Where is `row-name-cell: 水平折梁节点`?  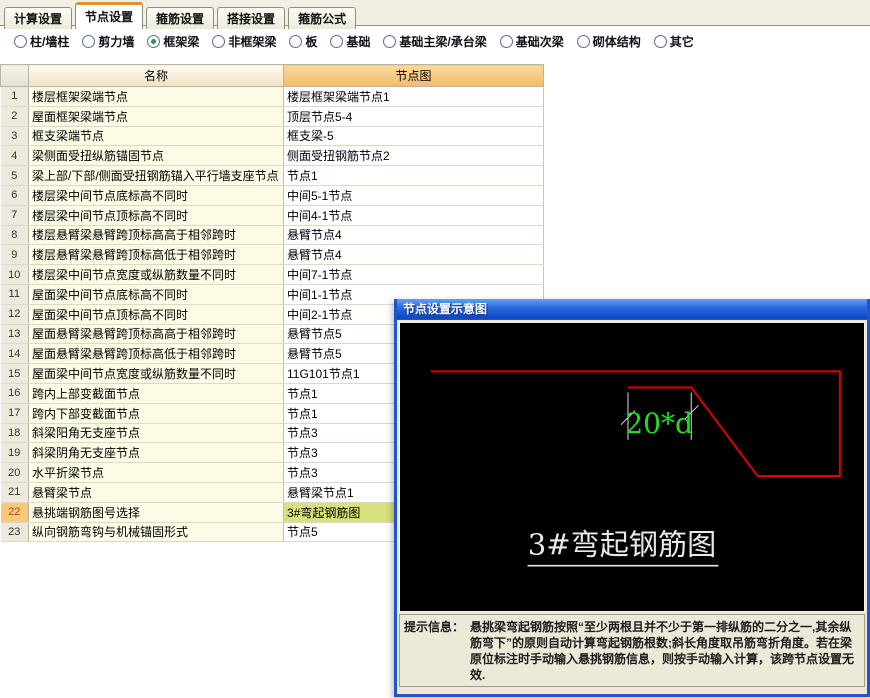
row-name-cell: 水平折梁节点 is located at coordinates (156, 472).